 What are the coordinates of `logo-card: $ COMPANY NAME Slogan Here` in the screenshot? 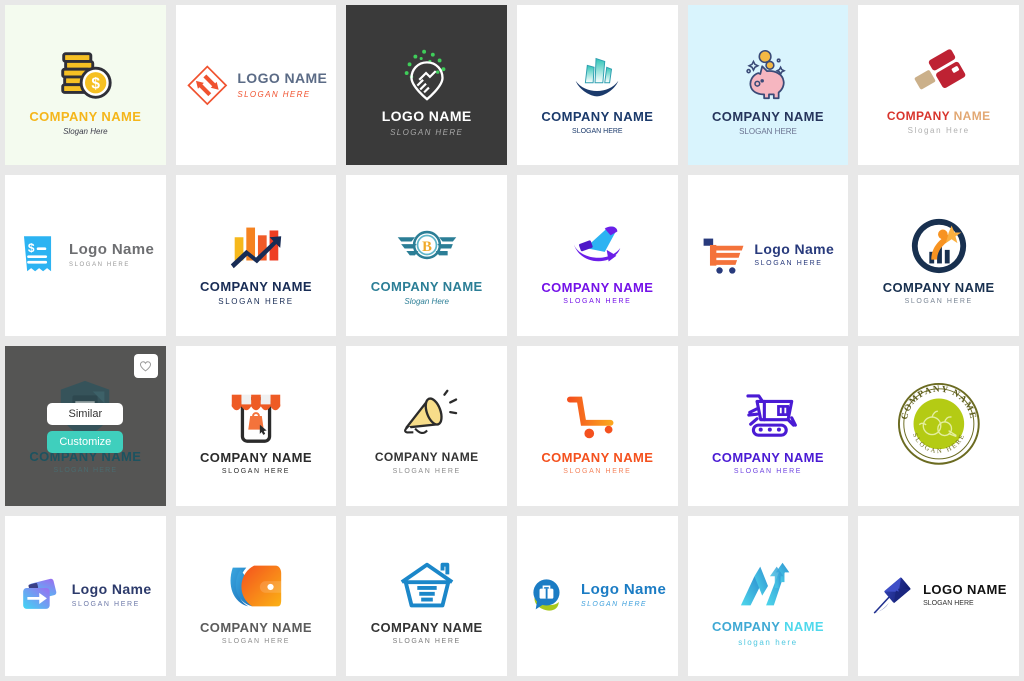 It's located at (85, 85).